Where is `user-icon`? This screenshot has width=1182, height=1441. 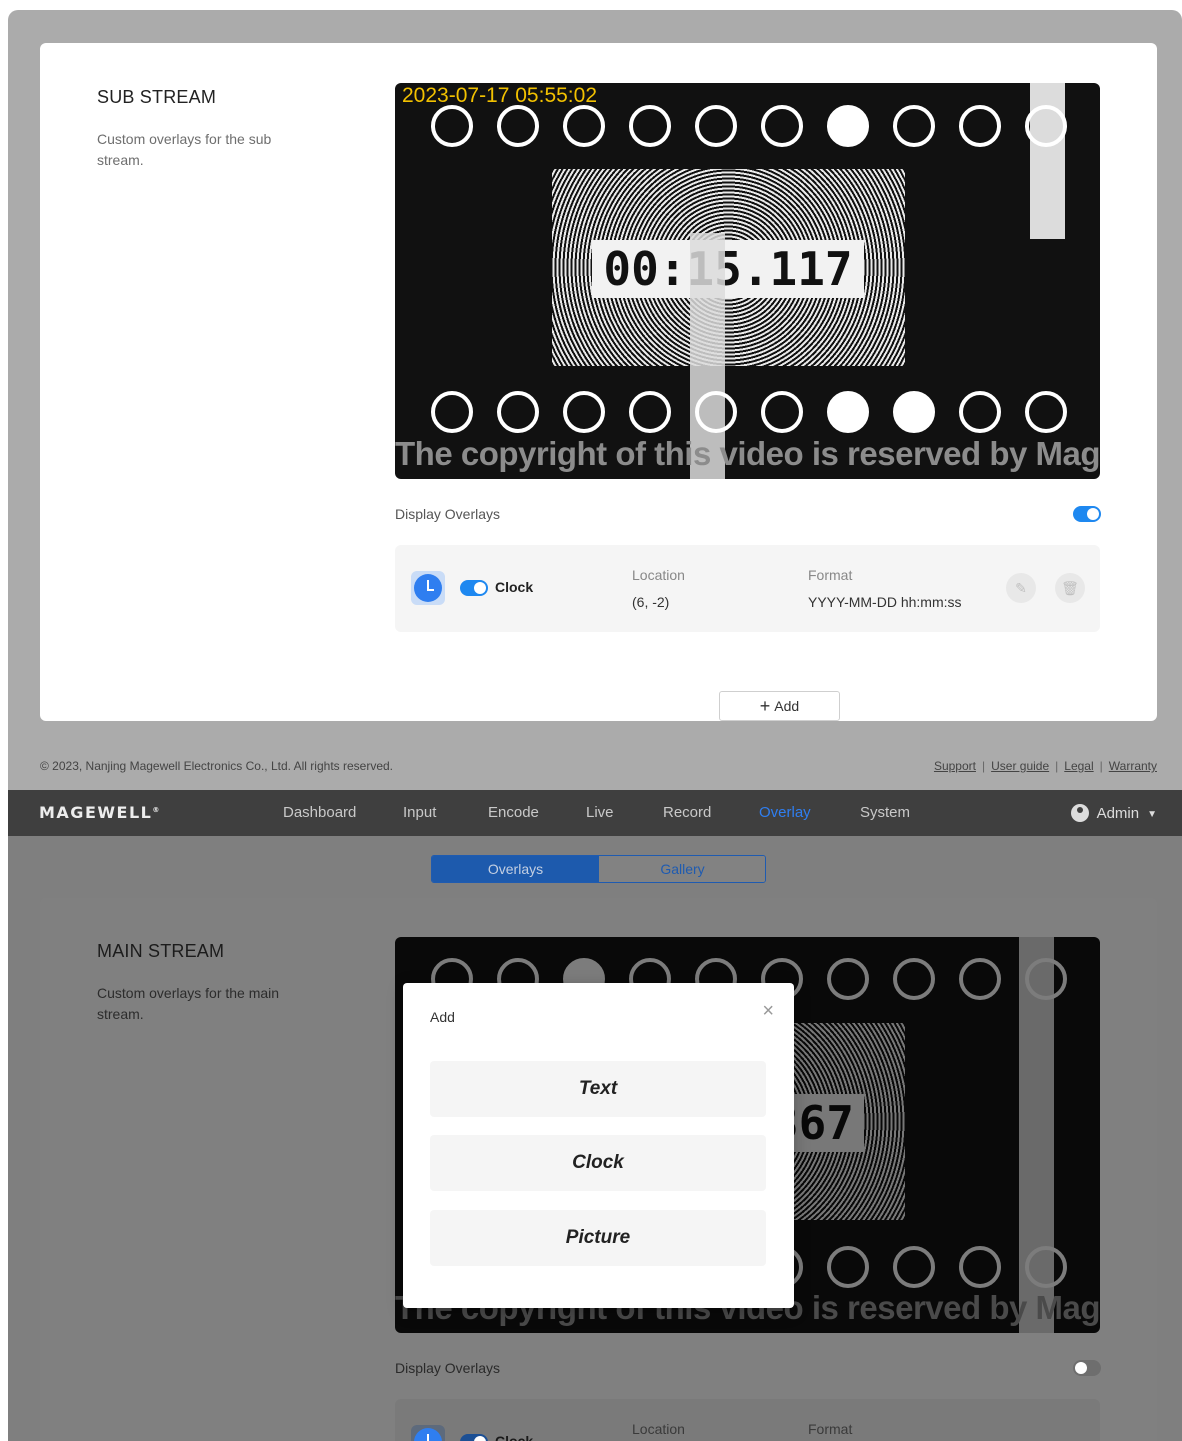
user-icon is located at coordinates (1079, 813).